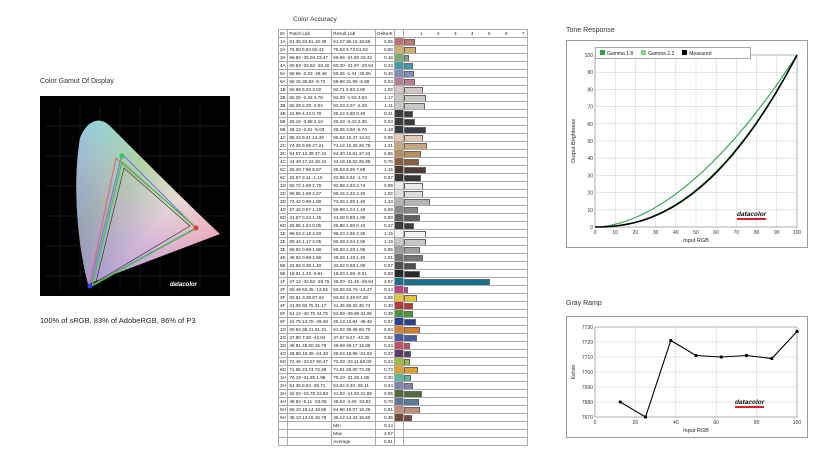 The height and width of the screenshot is (470, 835). I want to click on result-lab: 18.03 1.56 -0.51, so click(354, 273).